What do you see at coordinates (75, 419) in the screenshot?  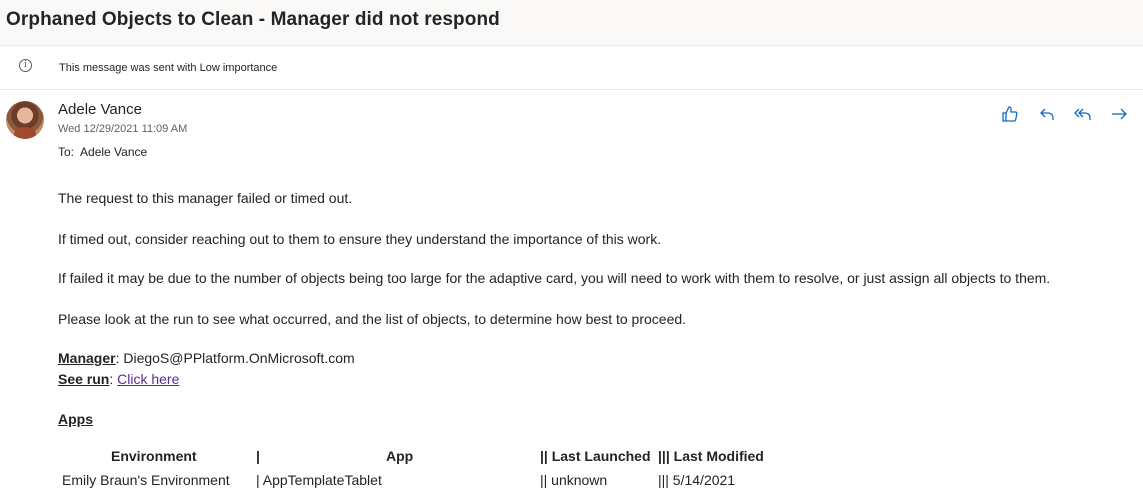 I see `apps-heading: Apps` at bounding box center [75, 419].